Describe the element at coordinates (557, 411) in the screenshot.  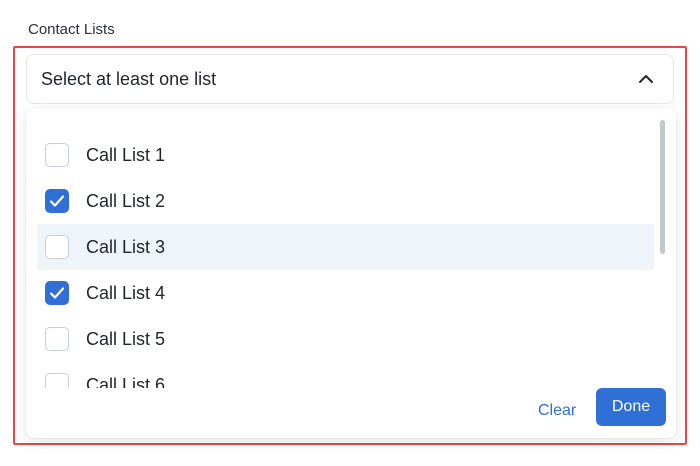
I see `clear-button: Clear` at that location.